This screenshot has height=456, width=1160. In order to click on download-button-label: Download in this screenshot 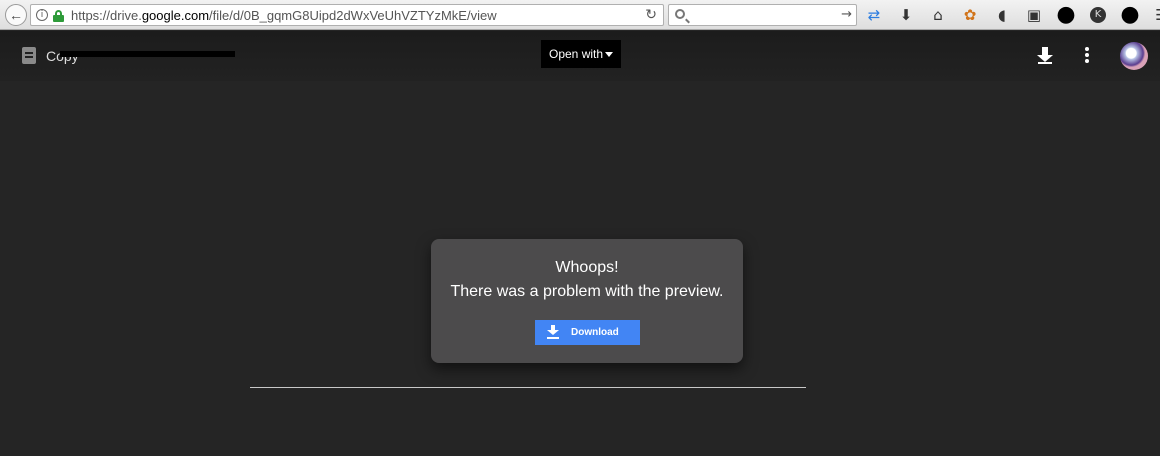, I will do `click(595, 332)`.